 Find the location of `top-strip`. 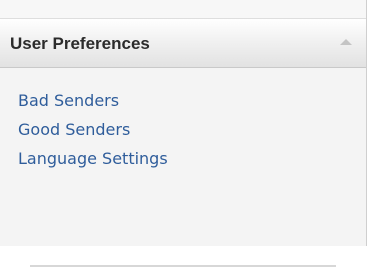

top-strip is located at coordinates (183, 9).